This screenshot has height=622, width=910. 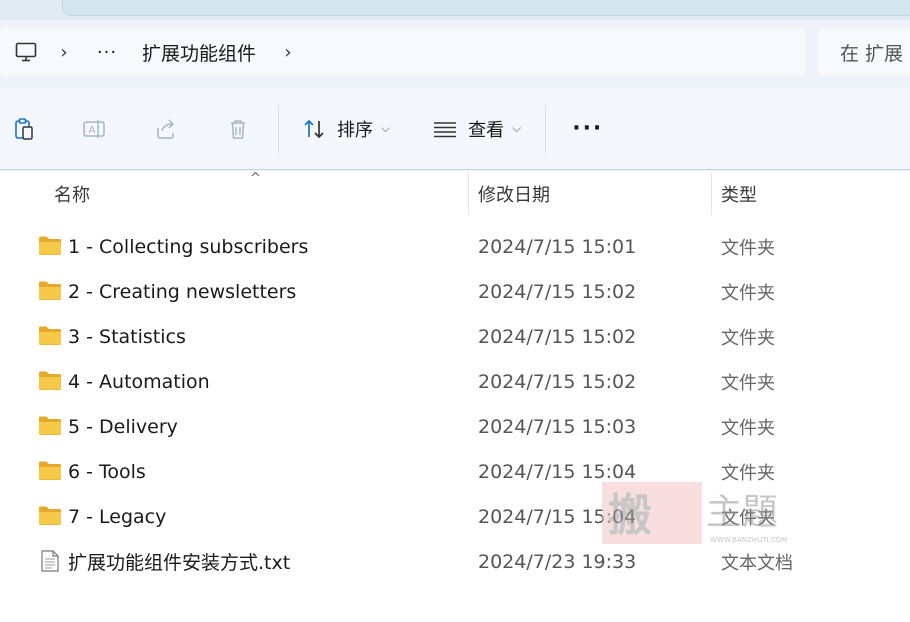 I want to click on sort-button: 排序 ⌵, so click(x=345, y=129).